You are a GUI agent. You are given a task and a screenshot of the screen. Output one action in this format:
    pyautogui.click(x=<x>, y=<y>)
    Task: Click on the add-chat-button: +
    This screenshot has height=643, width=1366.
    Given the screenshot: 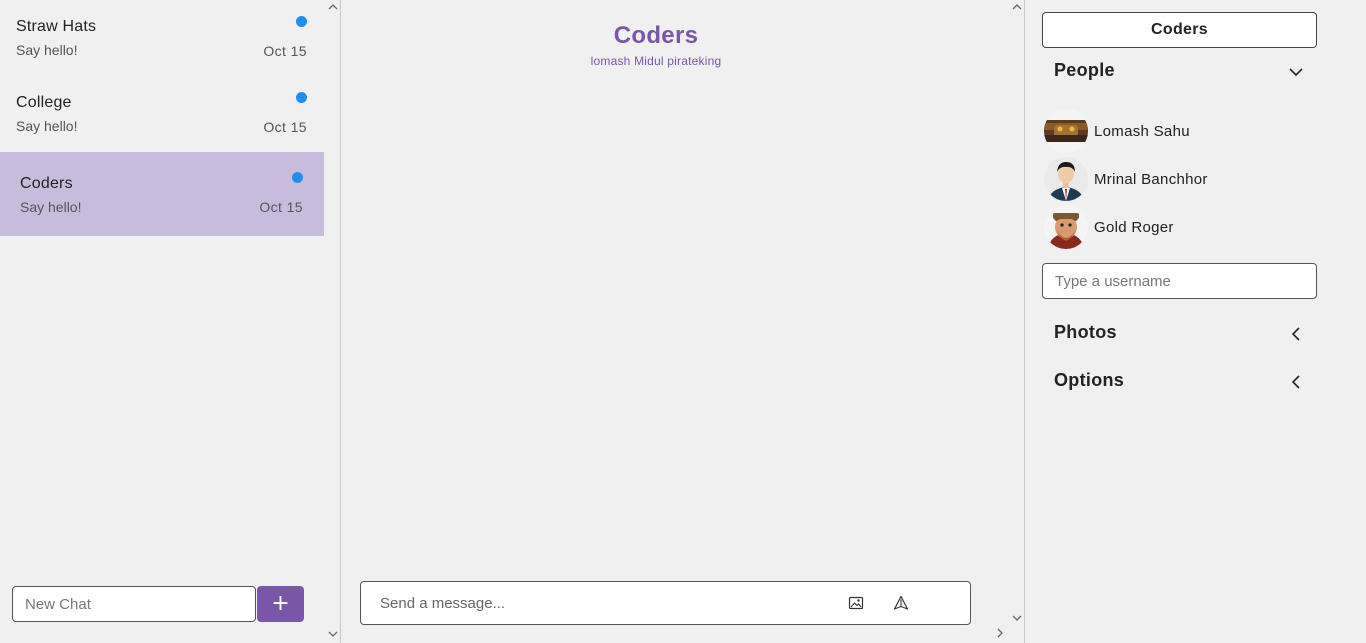 What is the action you would take?
    pyautogui.click(x=280, y=604)
    